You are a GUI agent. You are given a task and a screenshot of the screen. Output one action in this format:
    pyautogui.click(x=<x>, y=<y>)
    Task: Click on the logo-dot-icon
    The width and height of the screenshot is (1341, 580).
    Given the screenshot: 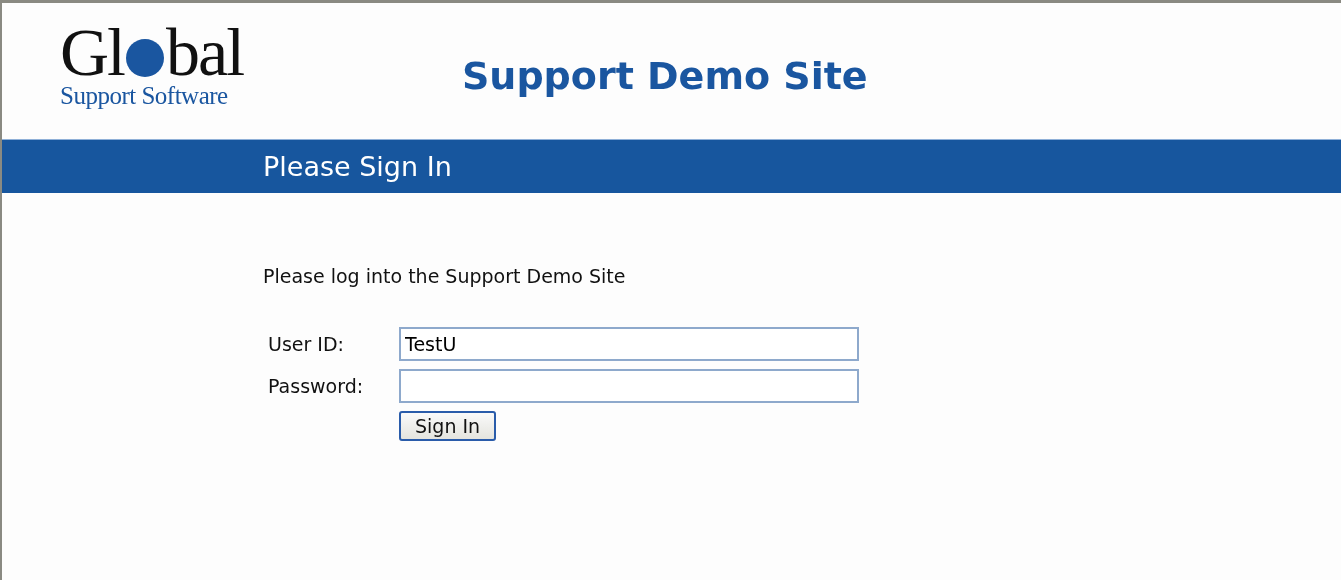 What is the action you would take?
    pyautogui.click(x=145, y=58)
    